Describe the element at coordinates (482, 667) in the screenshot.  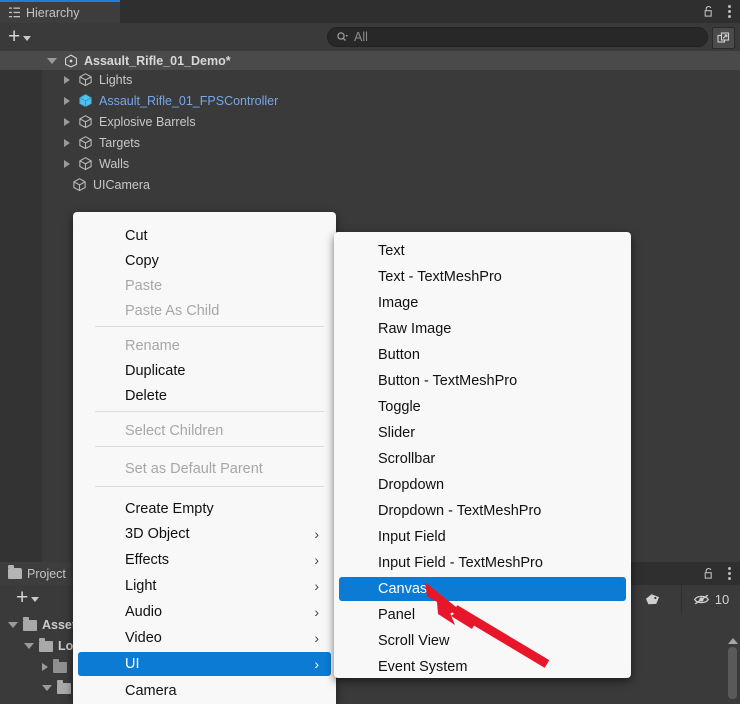
I see `submenu-item-event-system: Event System` at that location.